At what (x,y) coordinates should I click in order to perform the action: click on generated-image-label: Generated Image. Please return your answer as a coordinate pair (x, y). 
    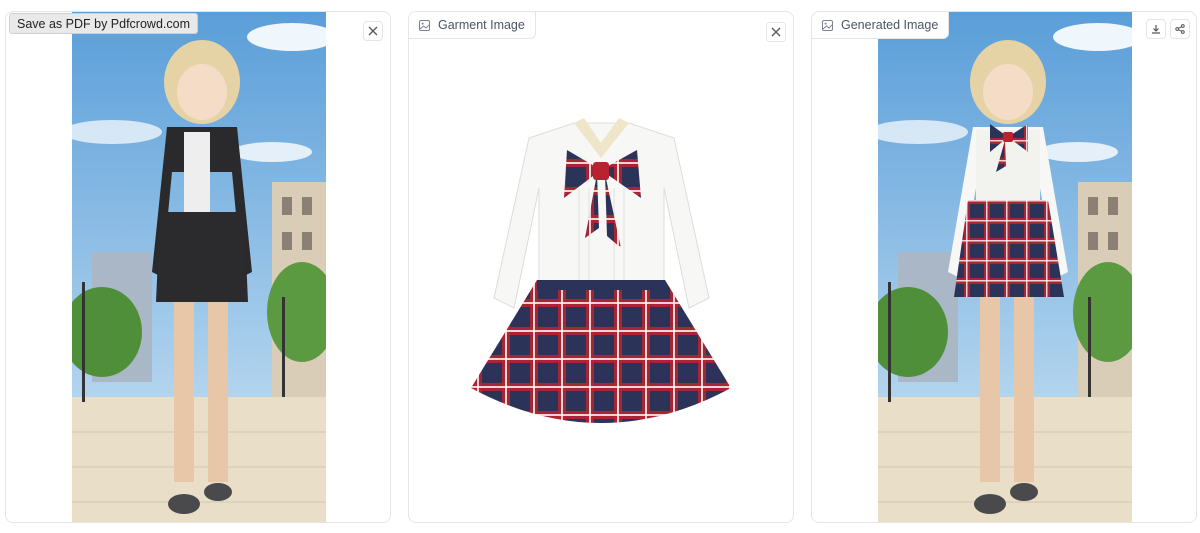
    Looking at the image, I should click on (890, 25).